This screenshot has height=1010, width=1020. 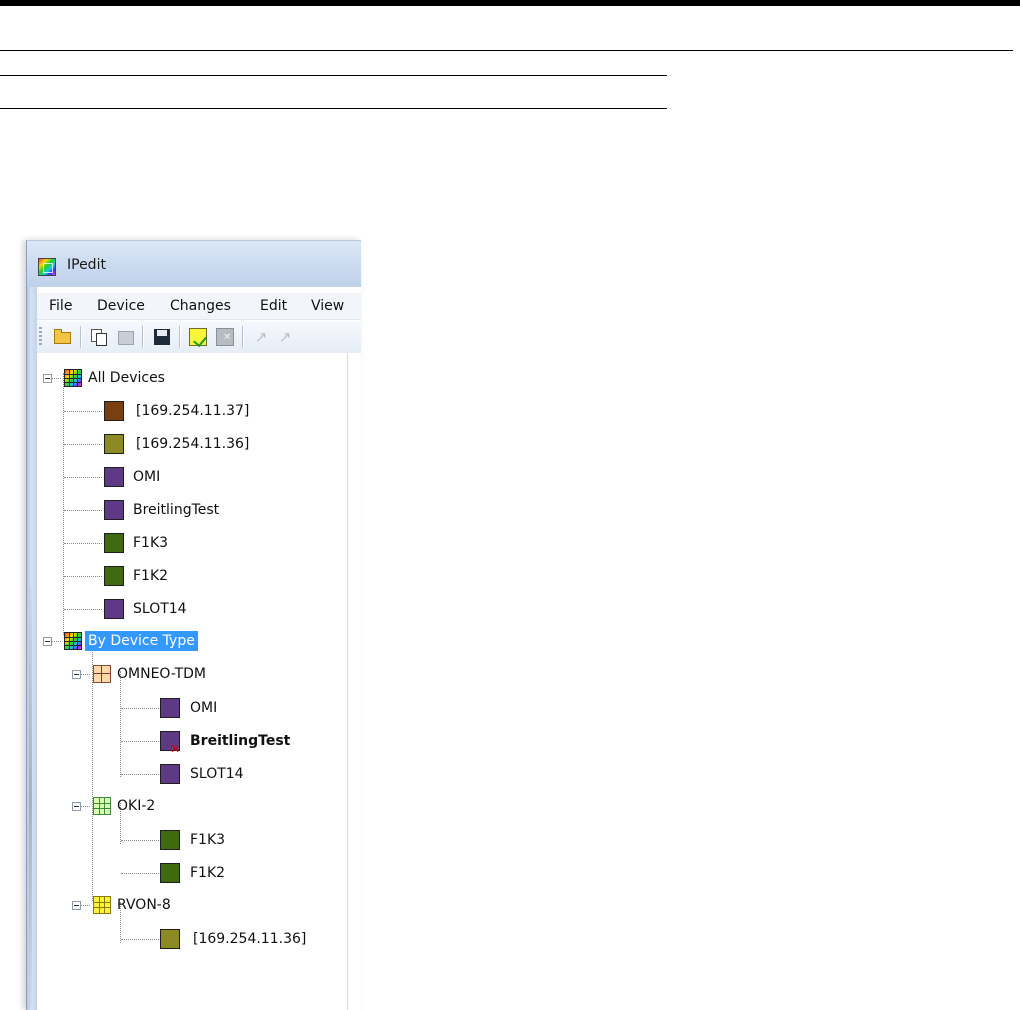 What do you see at coordinates (225, 337) in the screenshot?
I see `discard-changes-icon` at bounding box center [225, 337].